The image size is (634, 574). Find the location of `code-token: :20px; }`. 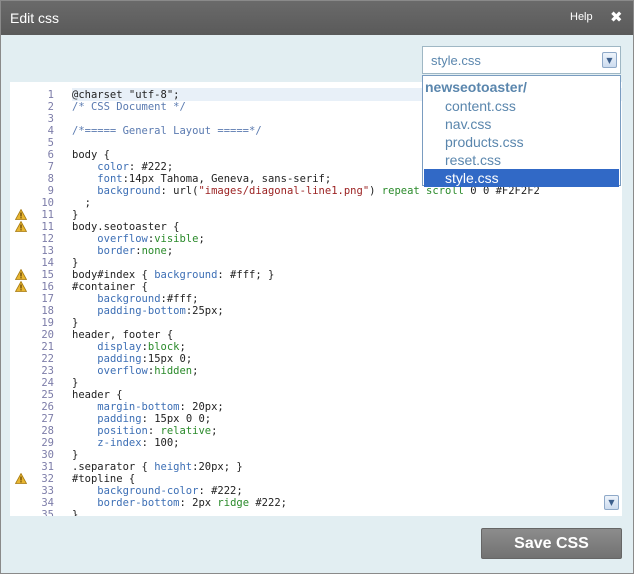

code-token: :20px; } is located at coordinates (217, 467).